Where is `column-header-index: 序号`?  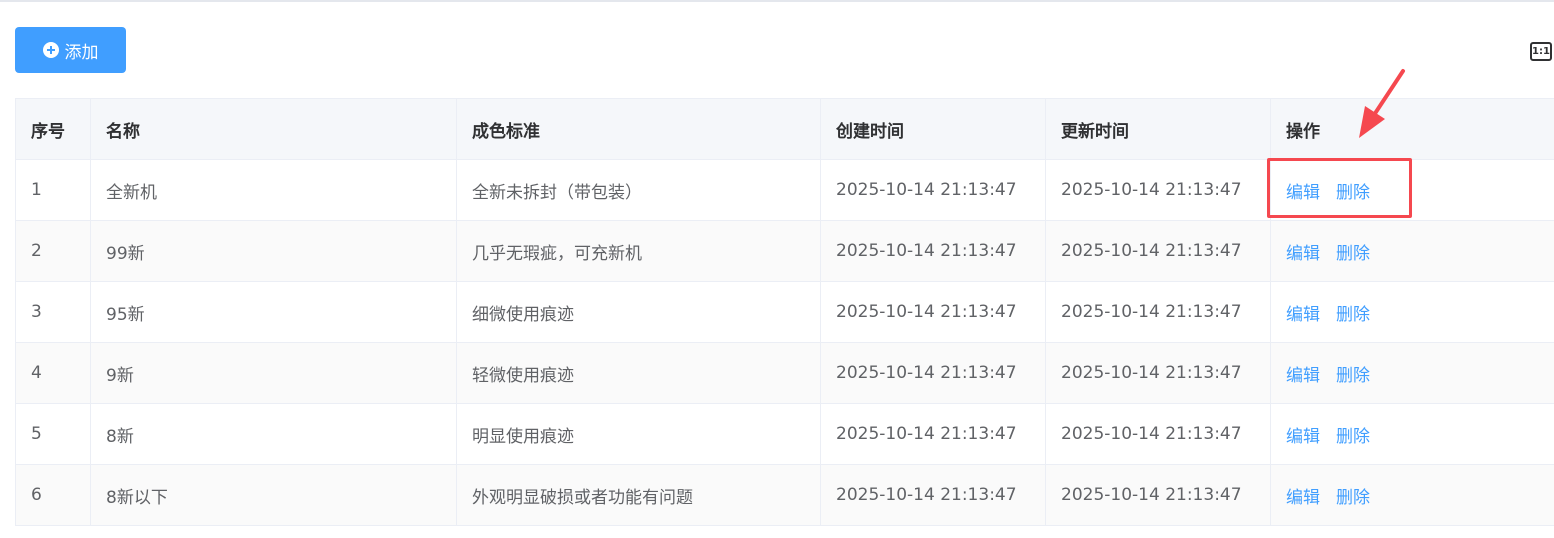
column-header-index: 序号 is located at coordinates (53, 129).